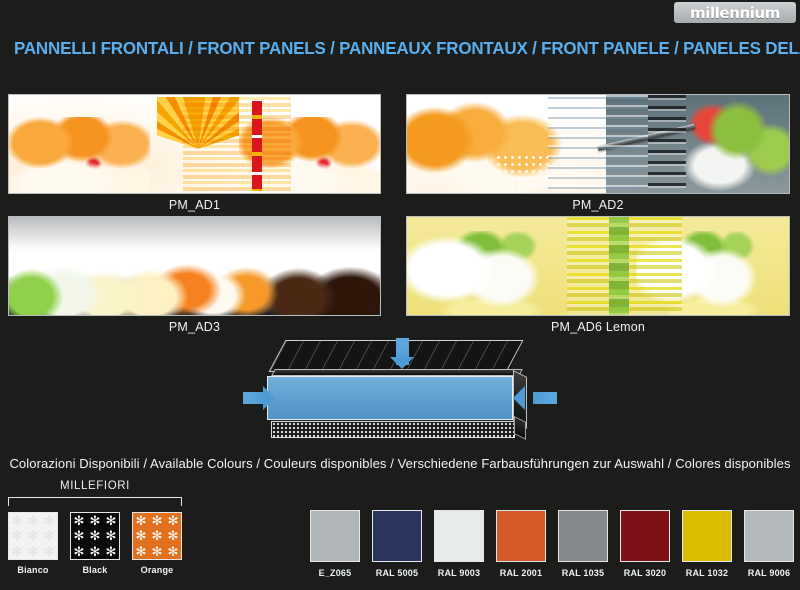 Image resolution: width=800 pixels, height=590 pixels. I want to click on display-case-diagram, so click(400, 393).